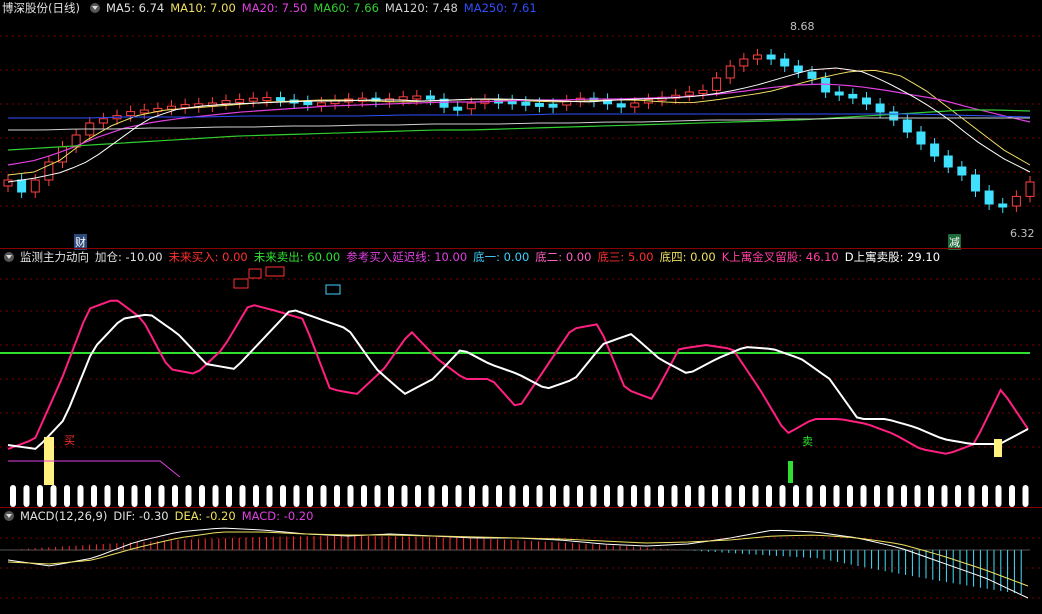  I want to click on macd-value: MACD: -0.20, so click(277, 516).